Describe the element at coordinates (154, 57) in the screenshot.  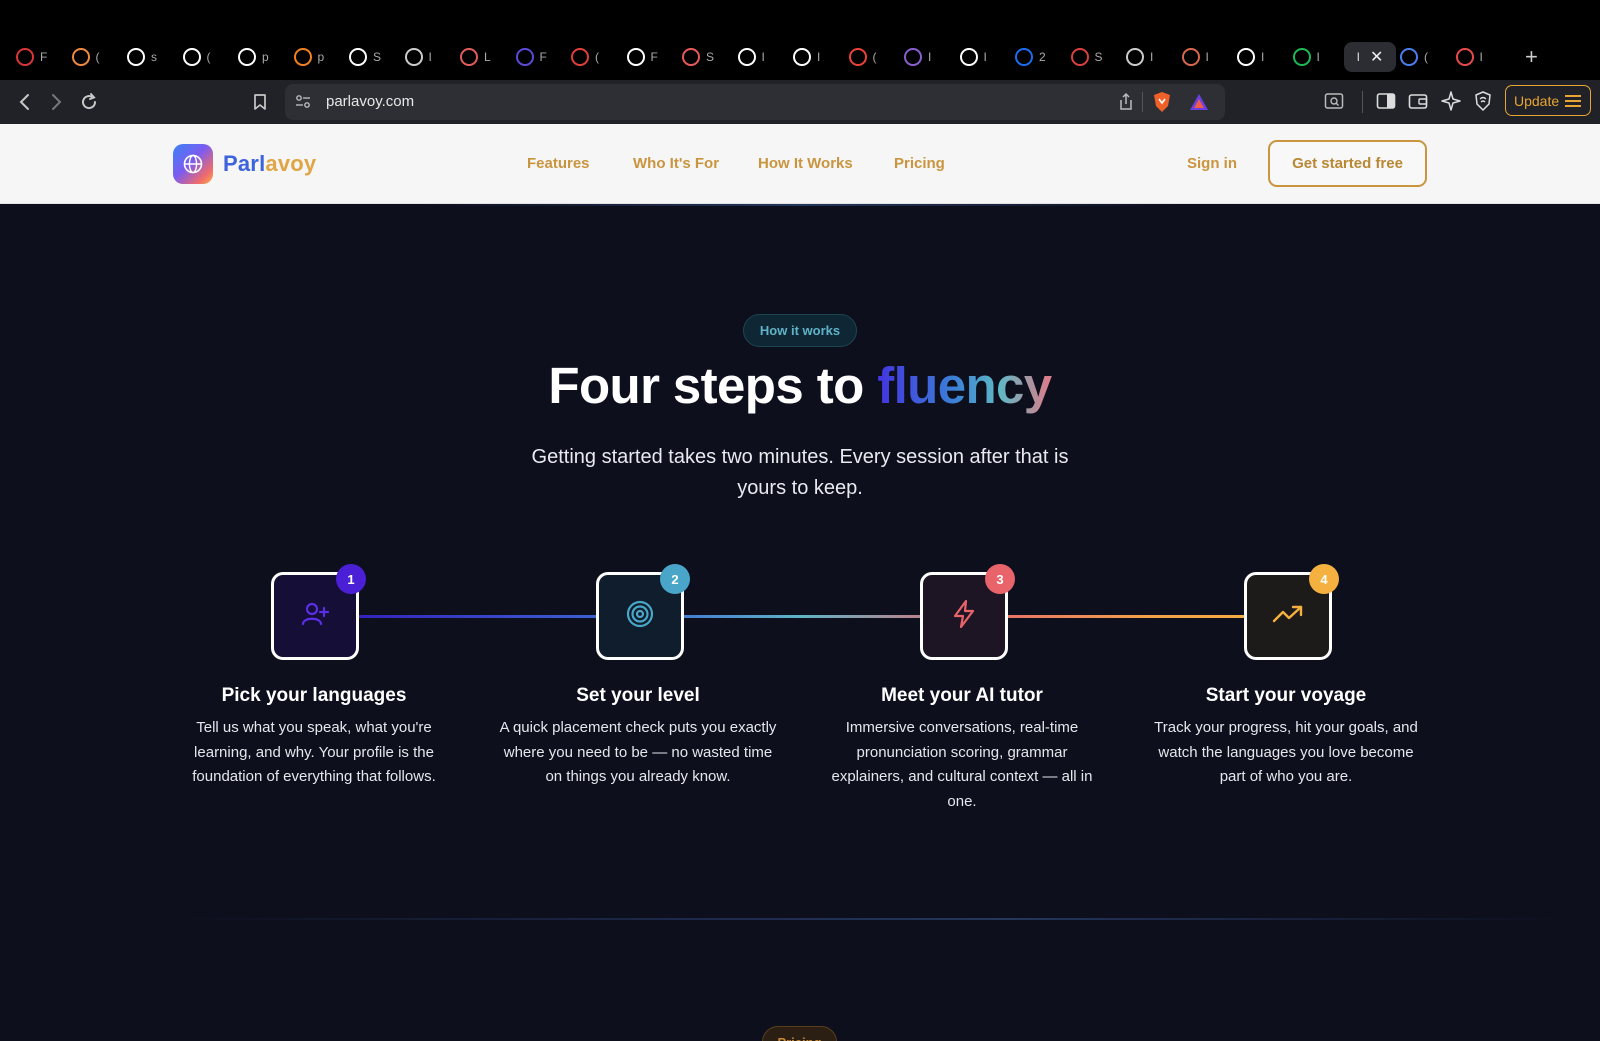
I see `tab-title: s` at that location.